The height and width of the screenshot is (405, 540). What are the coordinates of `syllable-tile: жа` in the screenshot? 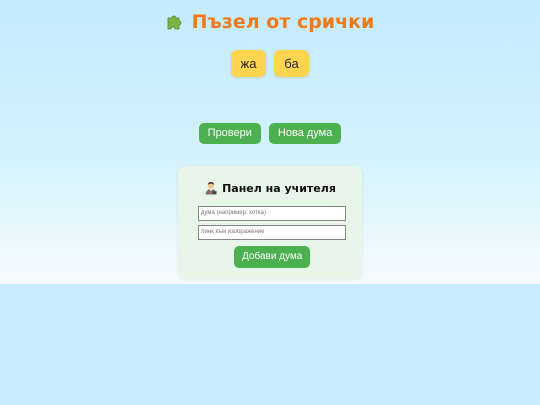 It's located at (248, 63).